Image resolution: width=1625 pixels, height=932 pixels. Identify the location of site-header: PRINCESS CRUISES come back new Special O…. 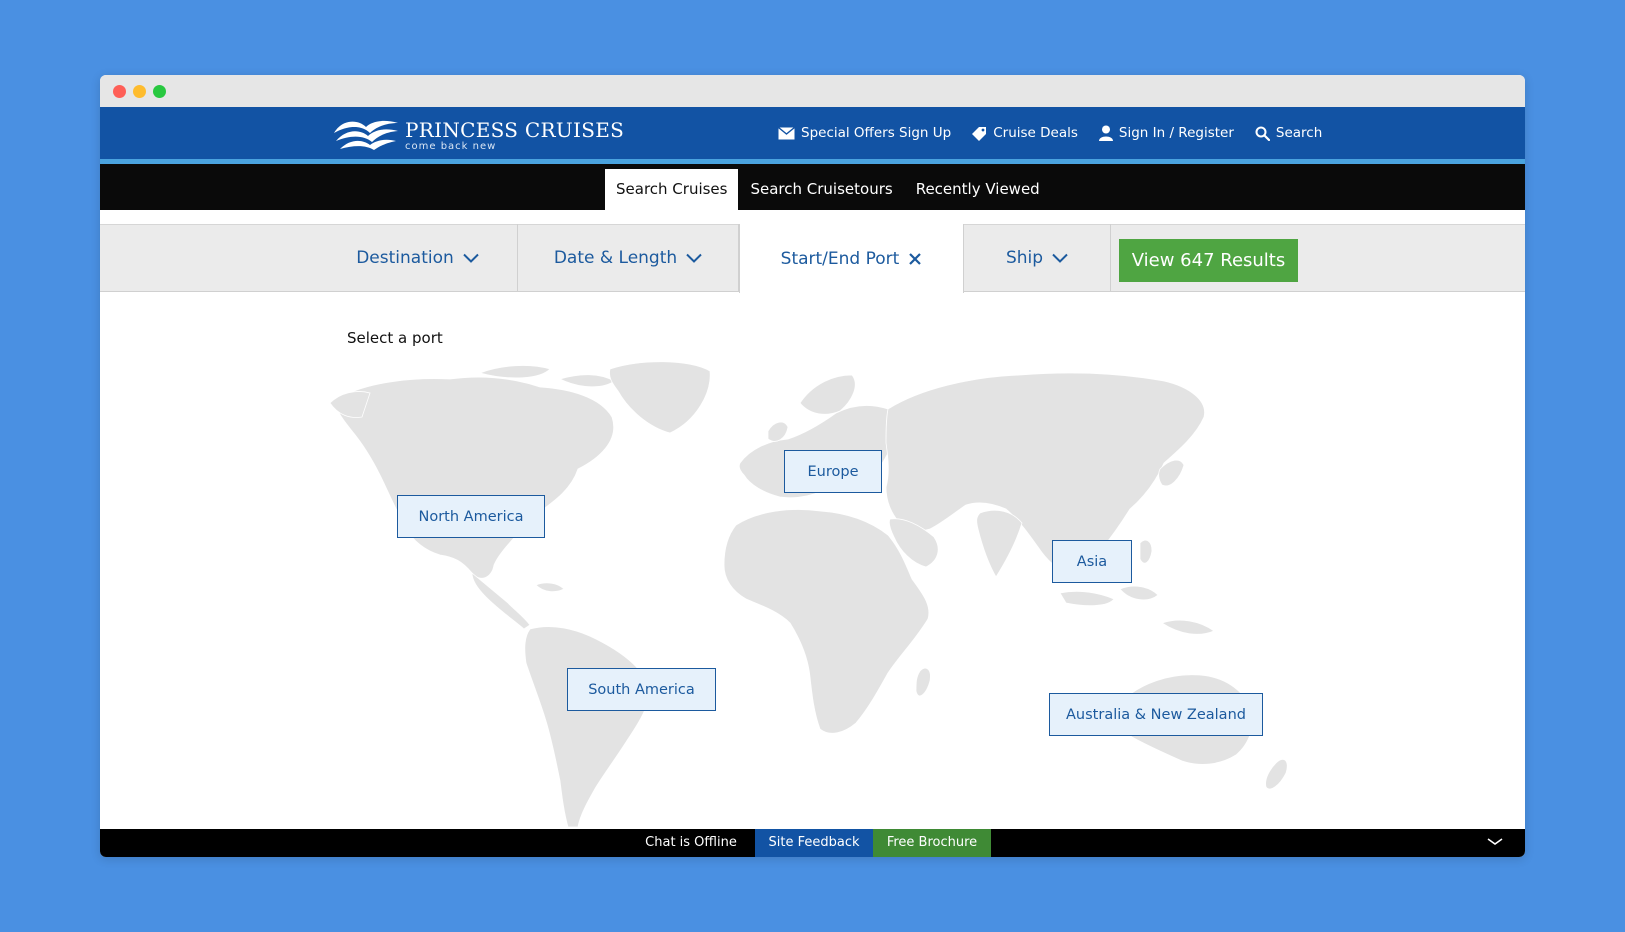
(812, 133).